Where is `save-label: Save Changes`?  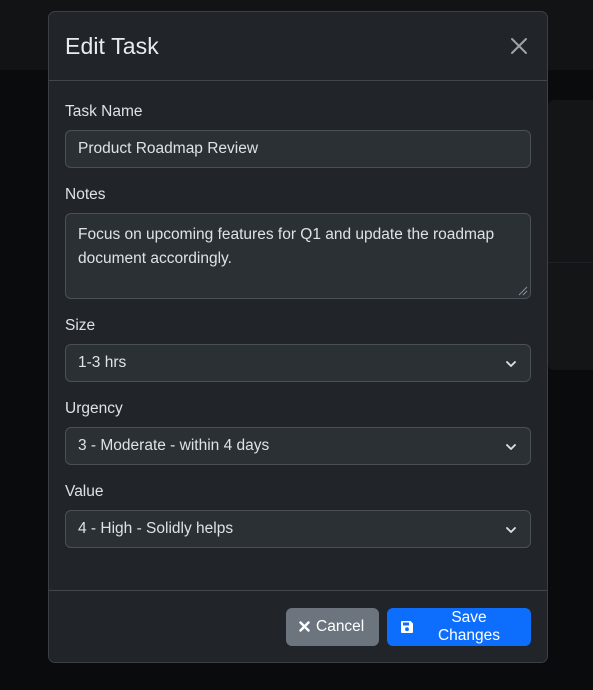 save-label: Save Changes is located at coordinates (469, 626).